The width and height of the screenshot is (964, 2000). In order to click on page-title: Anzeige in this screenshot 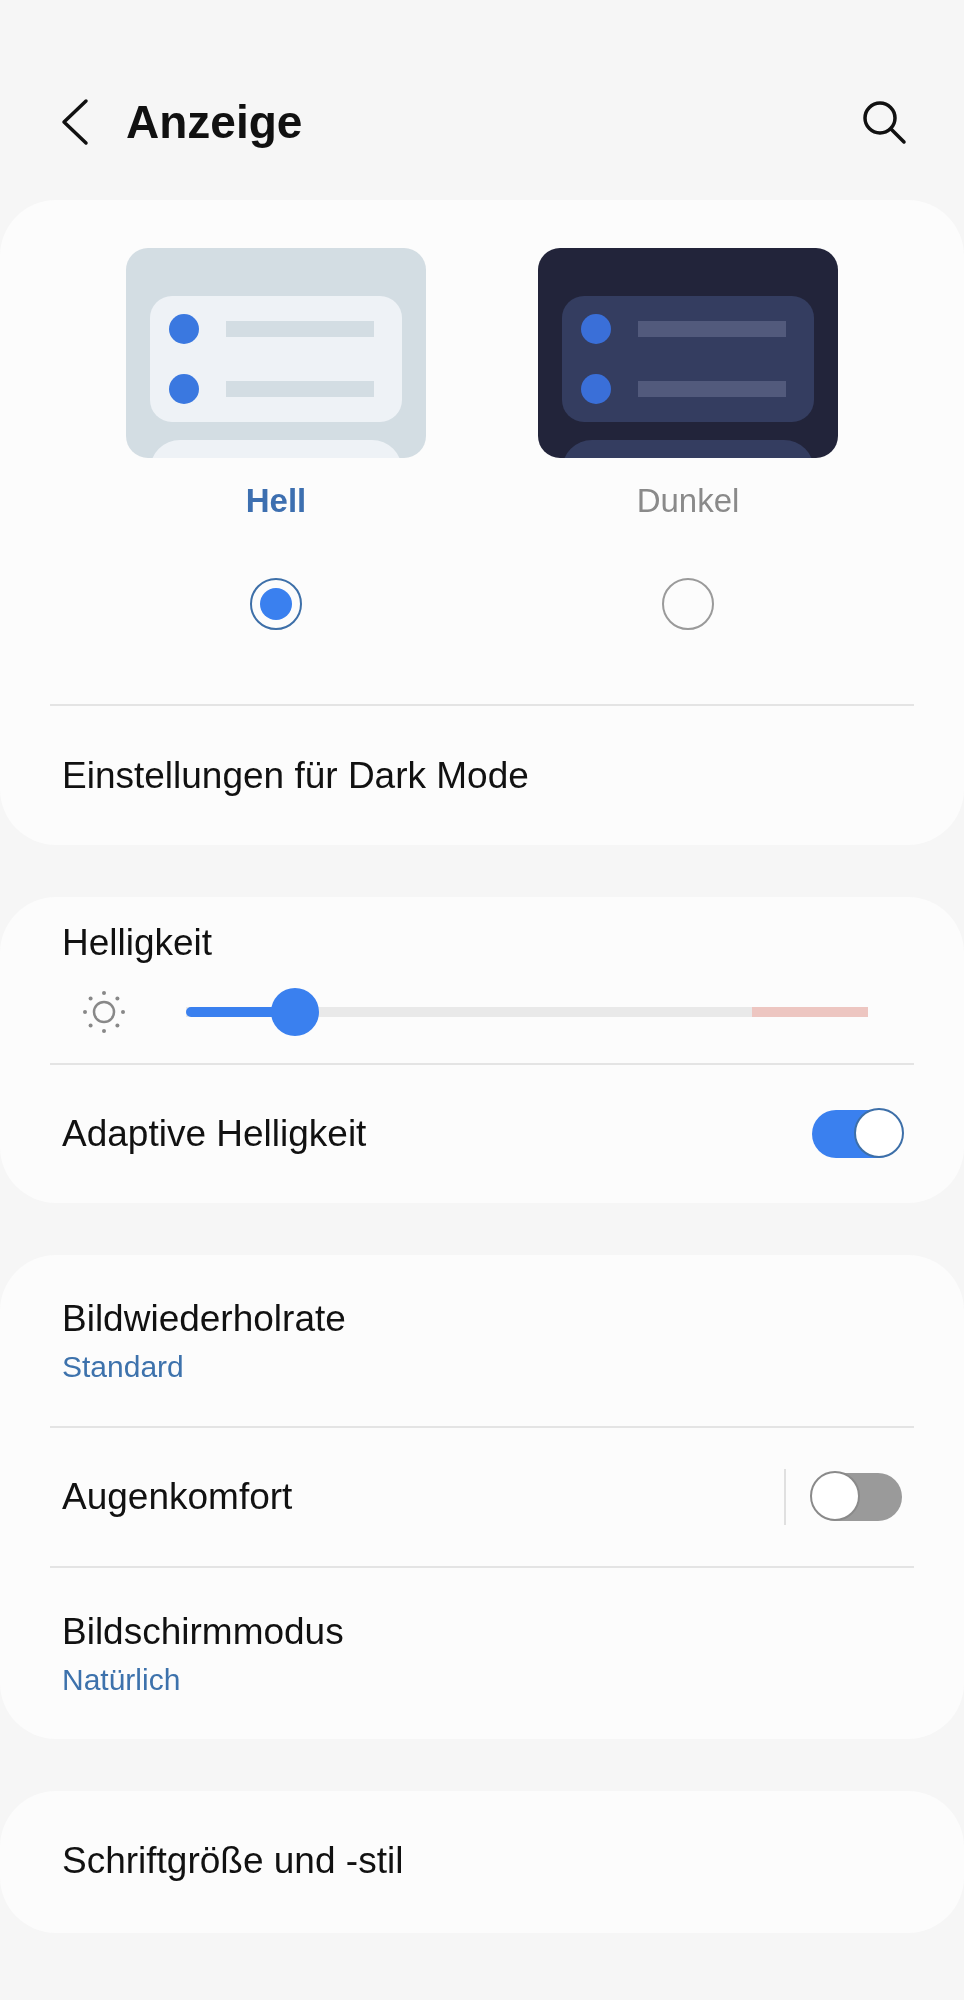, I will do `click(215, 122)`.